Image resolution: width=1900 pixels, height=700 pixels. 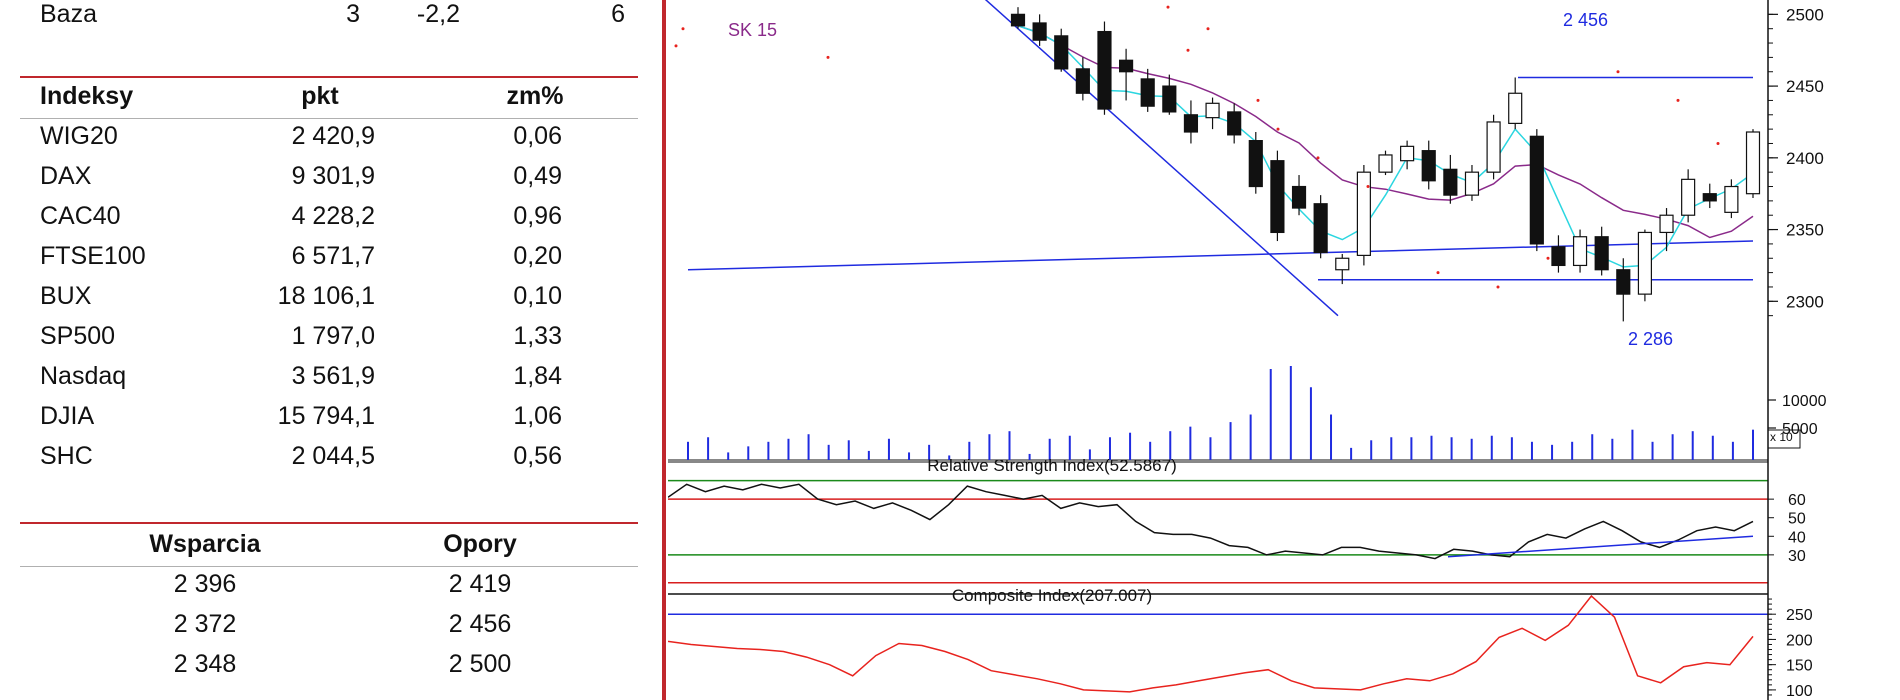 I want to click on index-change: 1,33, so click(x=537, y=336).